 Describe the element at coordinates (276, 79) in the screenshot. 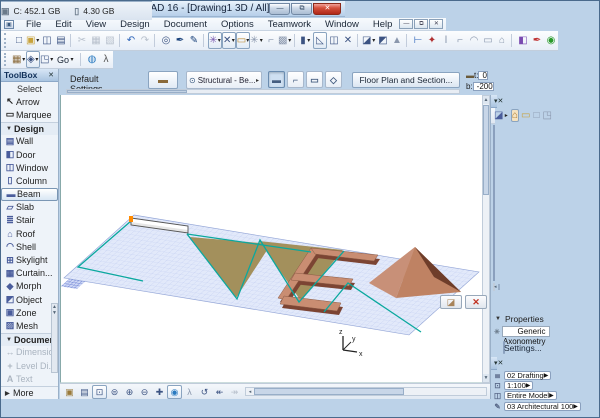

I see `geometry-straight-button: ▬` at that location.